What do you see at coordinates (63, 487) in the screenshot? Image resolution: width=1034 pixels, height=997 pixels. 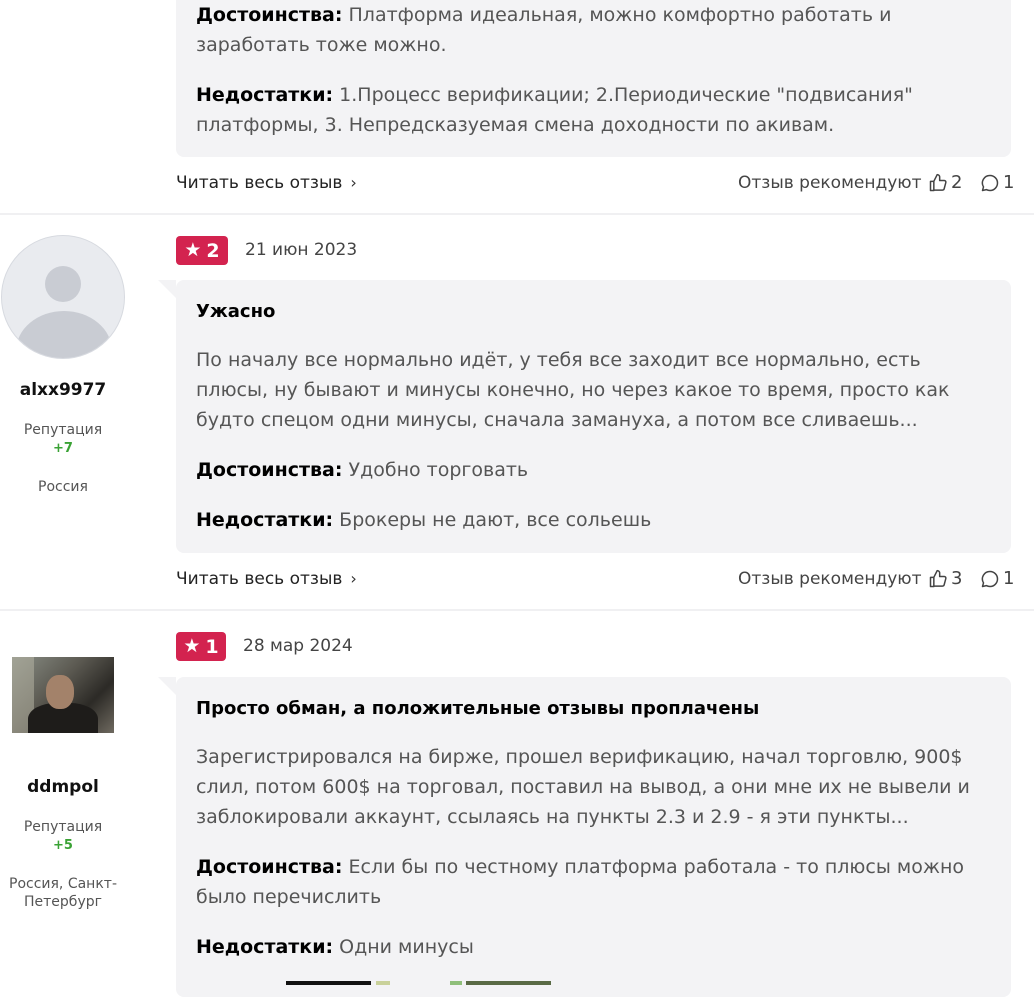 I see `user-location: Россия` at bounding box center [63, 487].